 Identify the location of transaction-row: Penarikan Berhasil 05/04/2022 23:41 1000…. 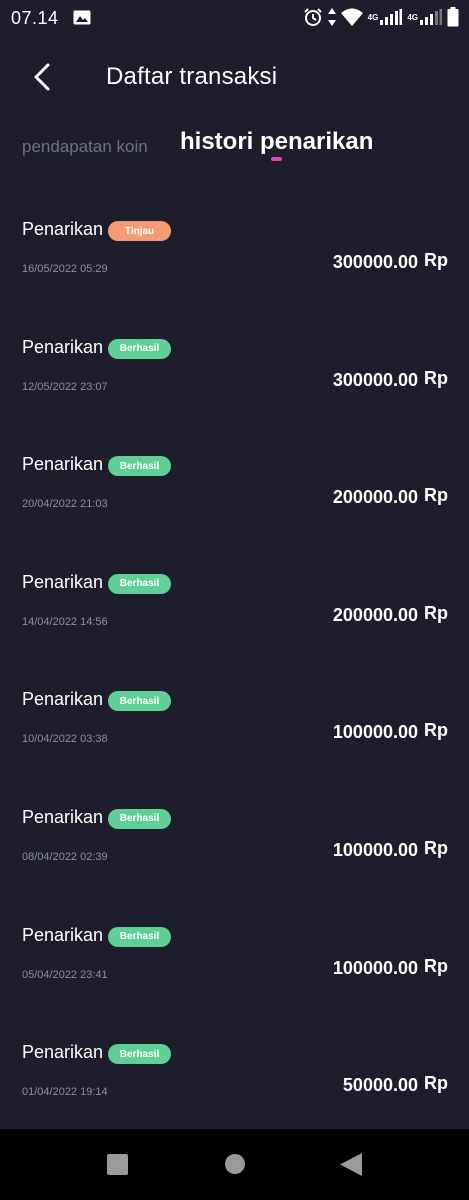
(234, 960).